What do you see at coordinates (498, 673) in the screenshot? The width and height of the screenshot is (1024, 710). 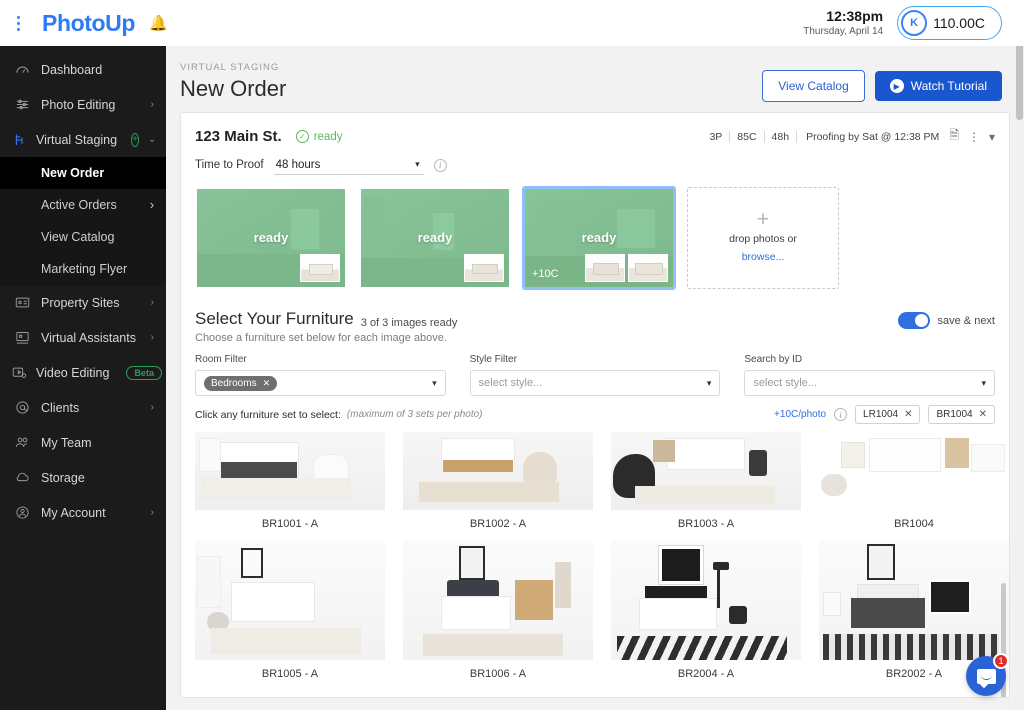 I see `furniture-set-name: BR1006 - A` at bounding box center [498, 673].